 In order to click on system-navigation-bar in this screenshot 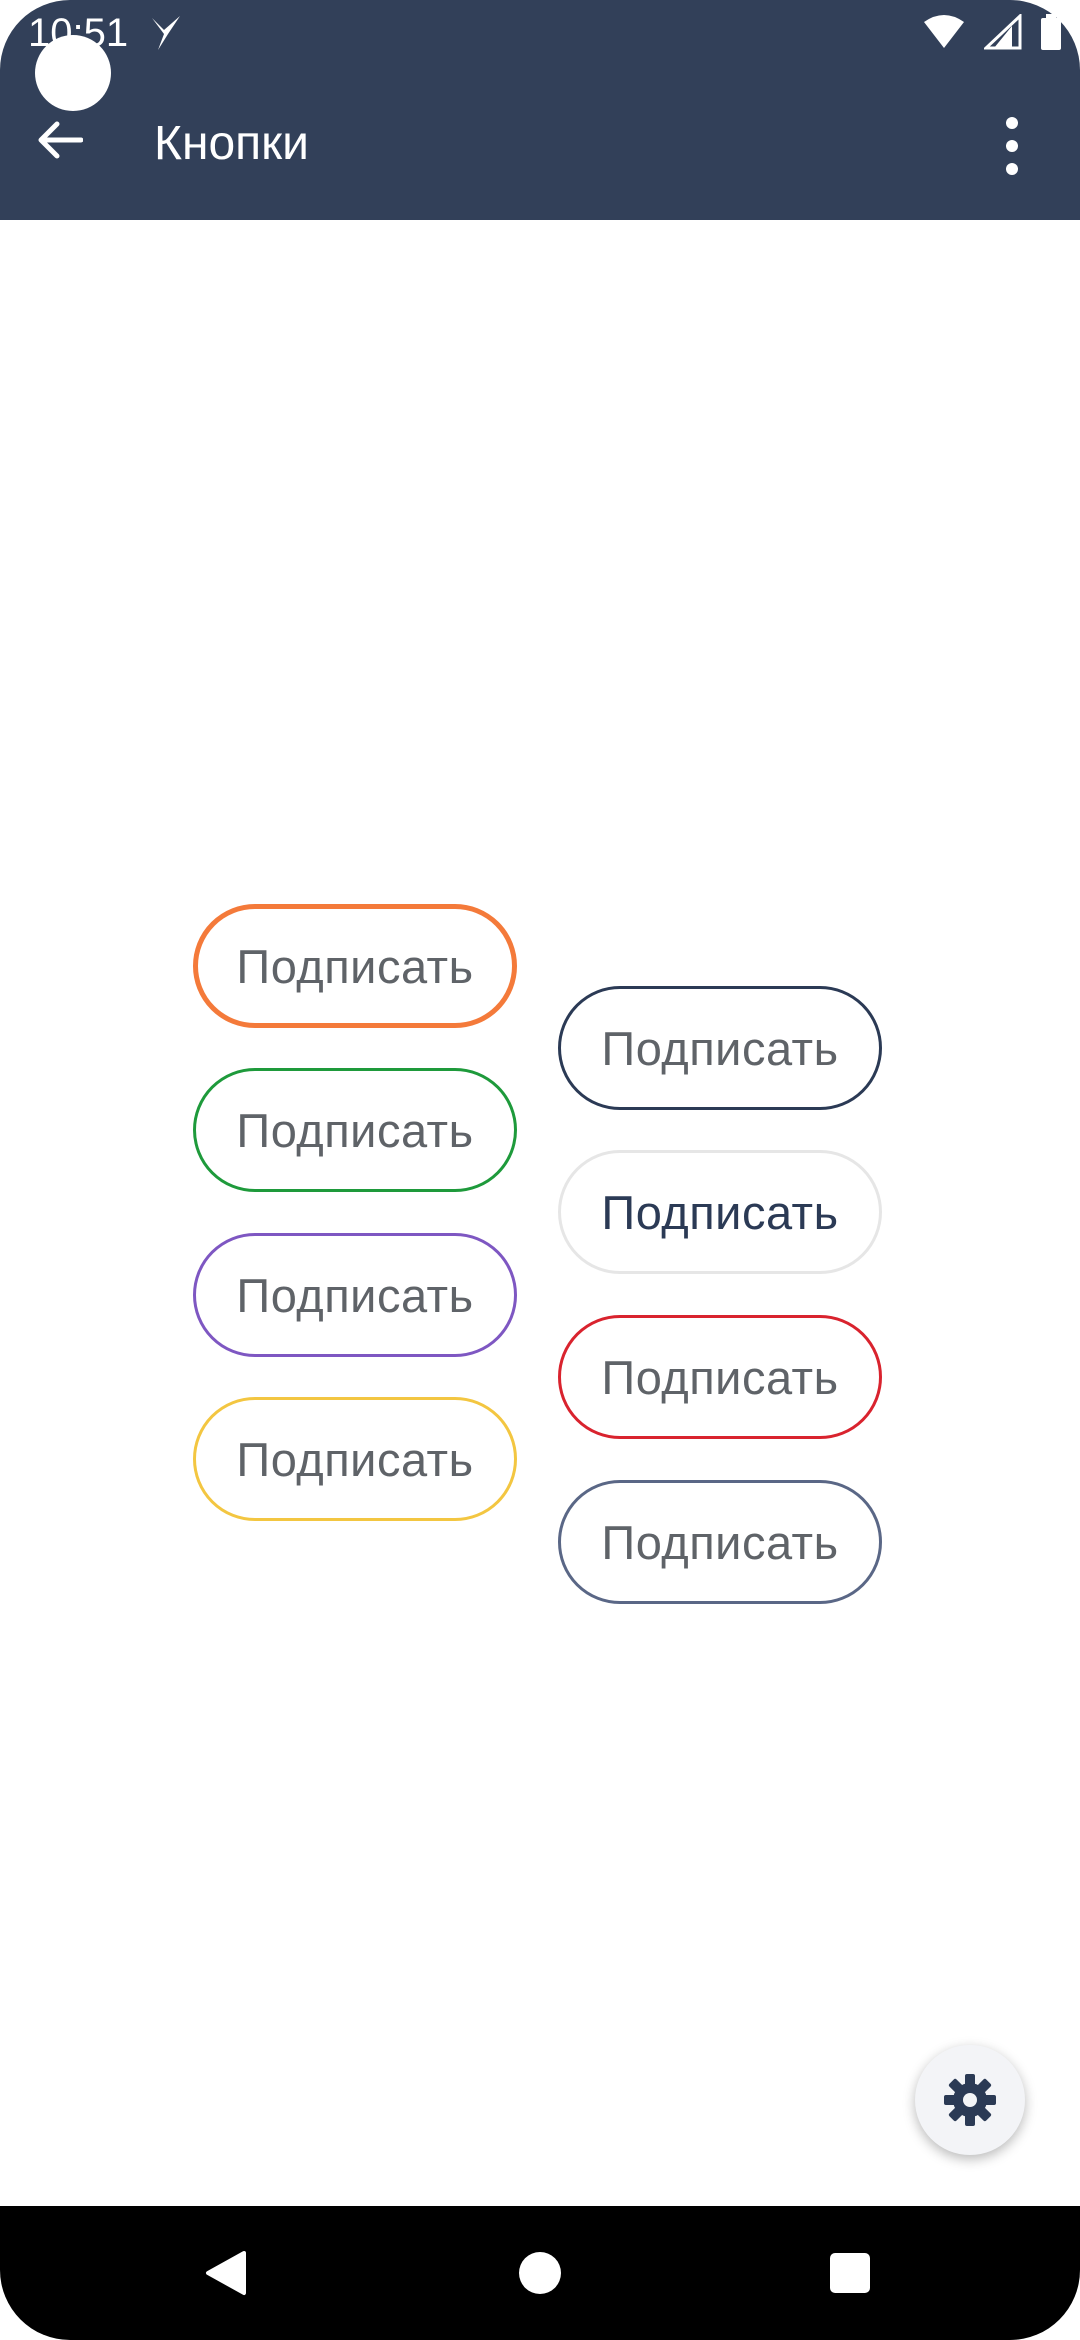, I will do `click(540, 2273)`.